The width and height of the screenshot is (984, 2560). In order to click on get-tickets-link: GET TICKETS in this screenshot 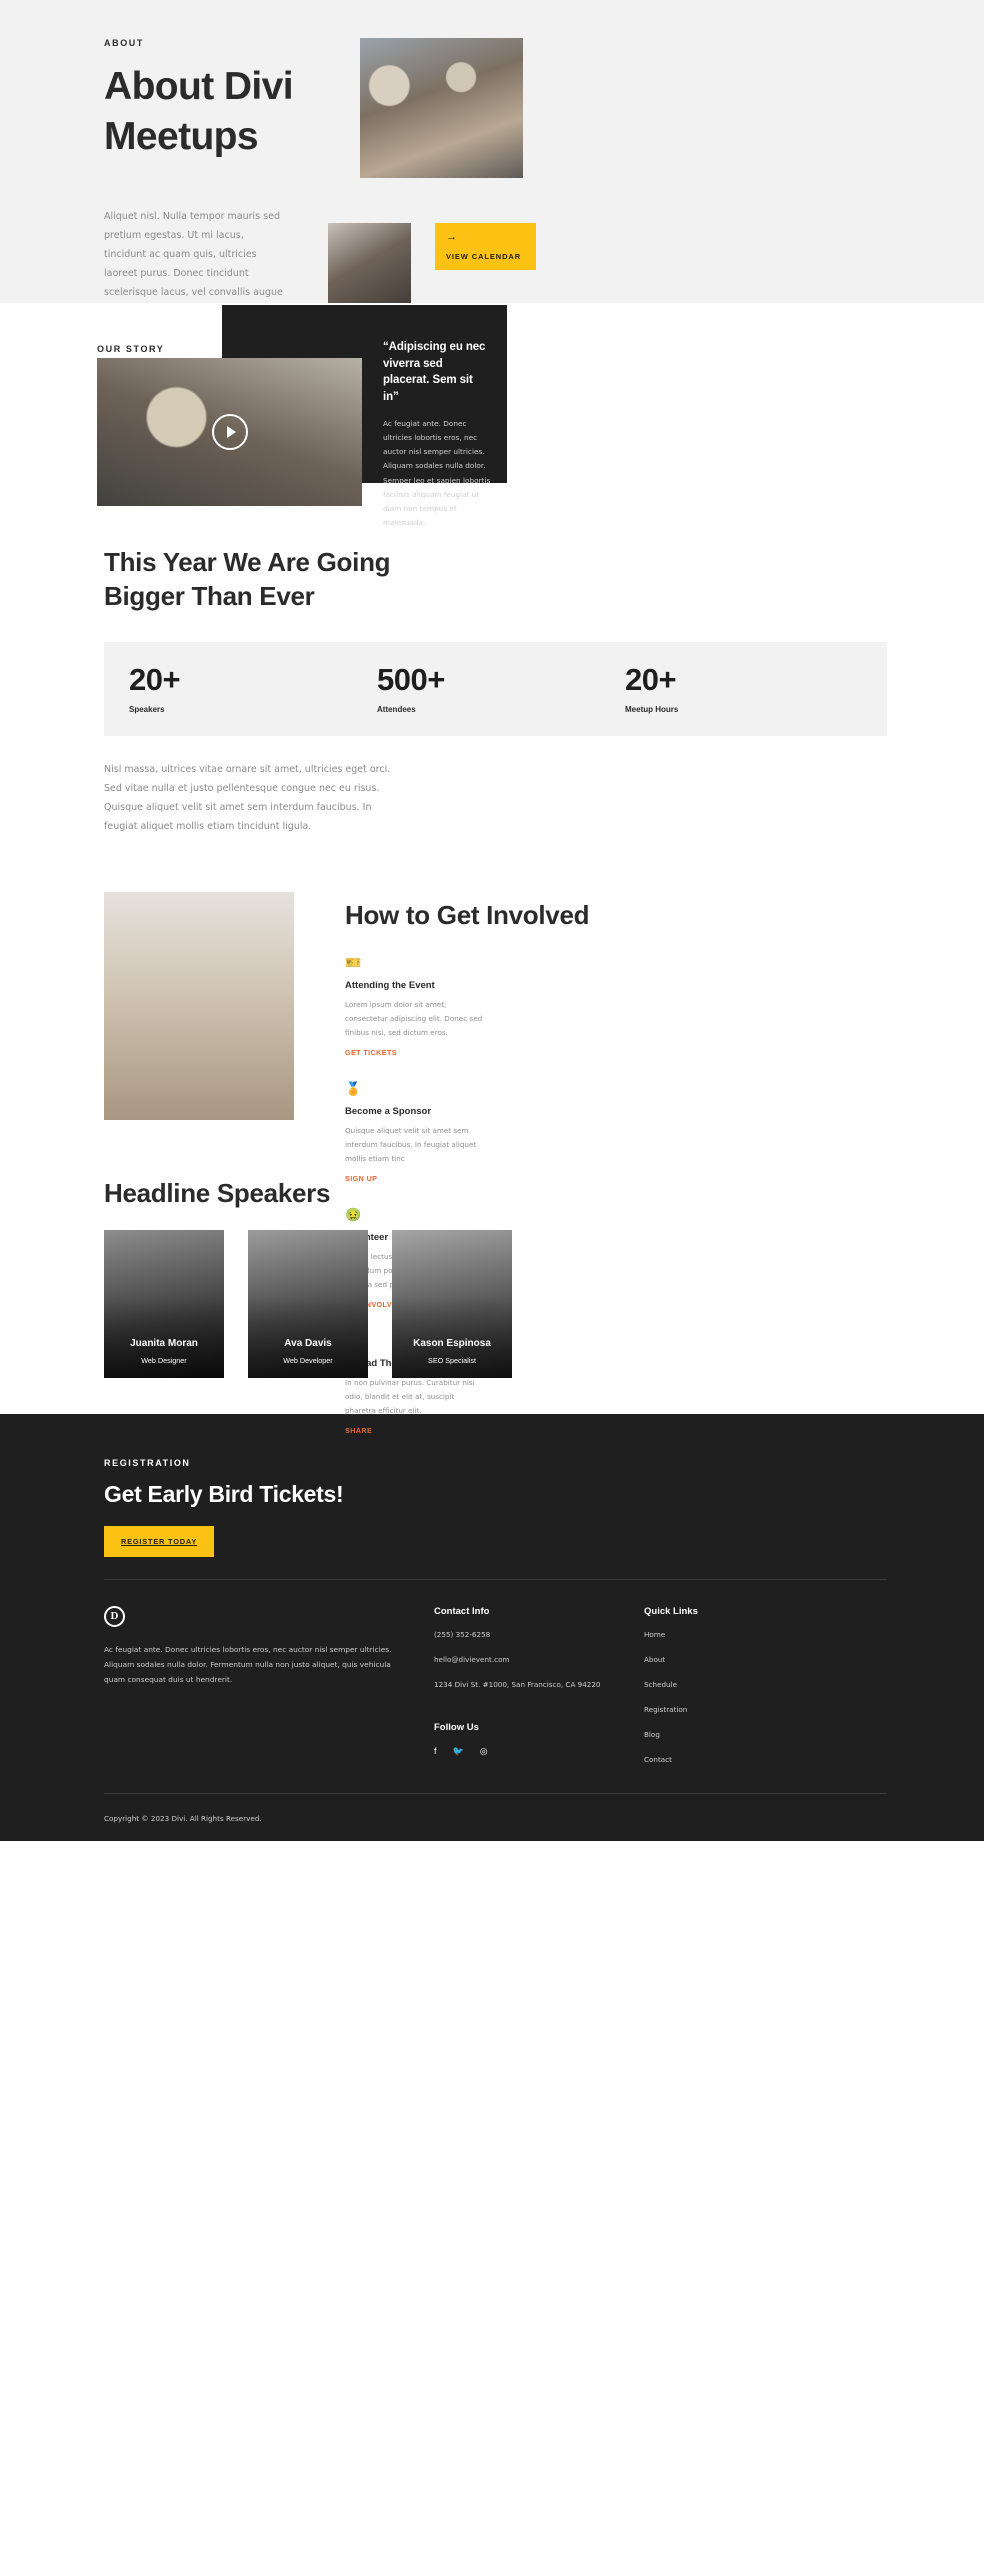, I will do `click(371, 1052)`.